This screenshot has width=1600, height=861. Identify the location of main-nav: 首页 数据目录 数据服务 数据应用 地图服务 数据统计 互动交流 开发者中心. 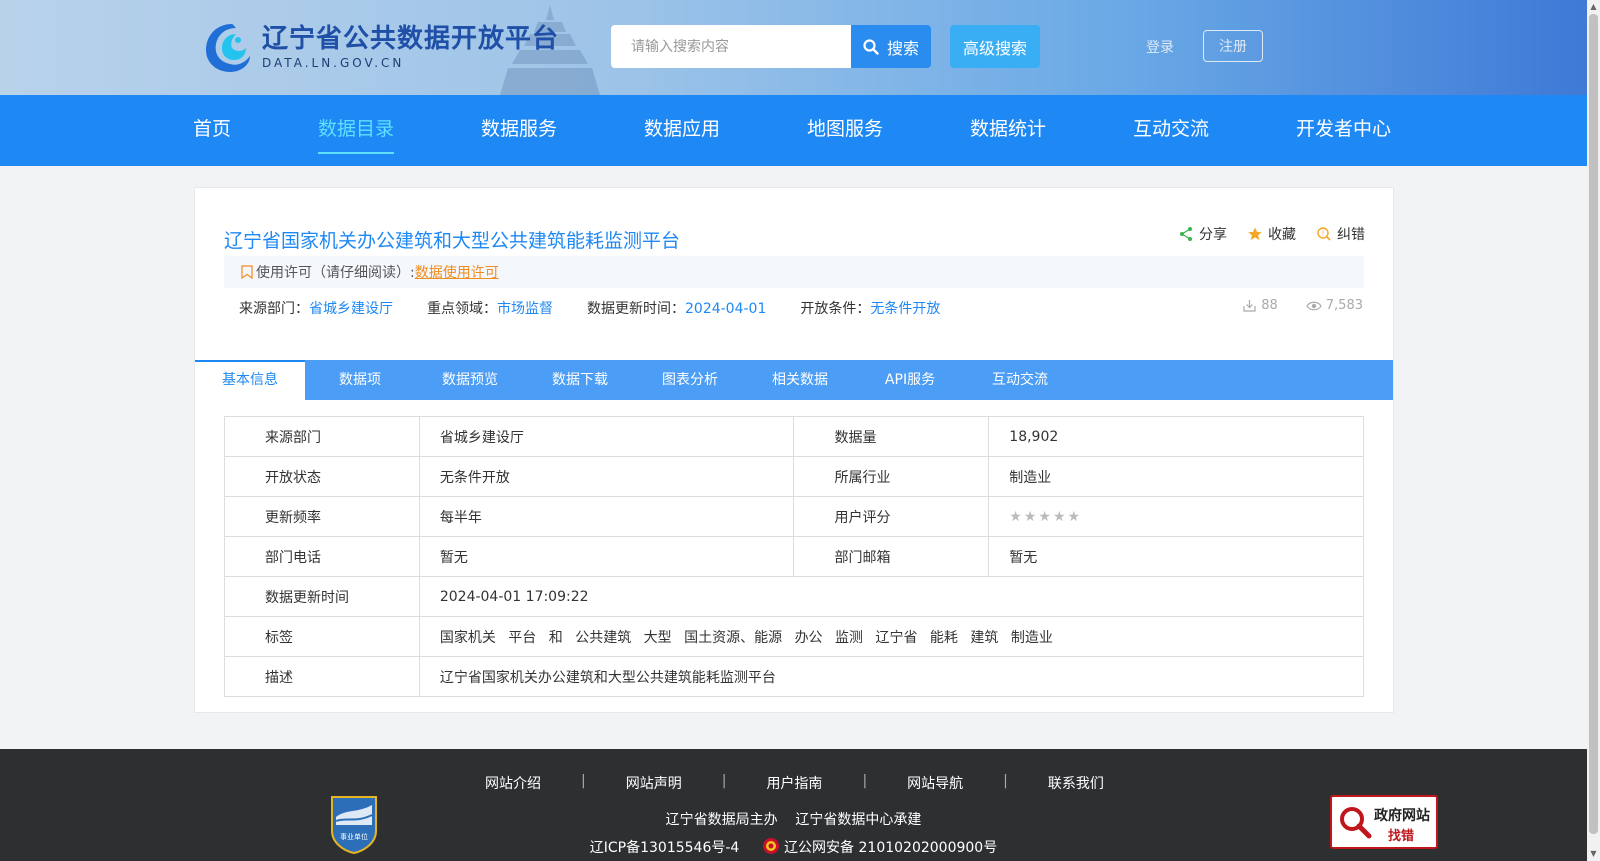
(793, 130).